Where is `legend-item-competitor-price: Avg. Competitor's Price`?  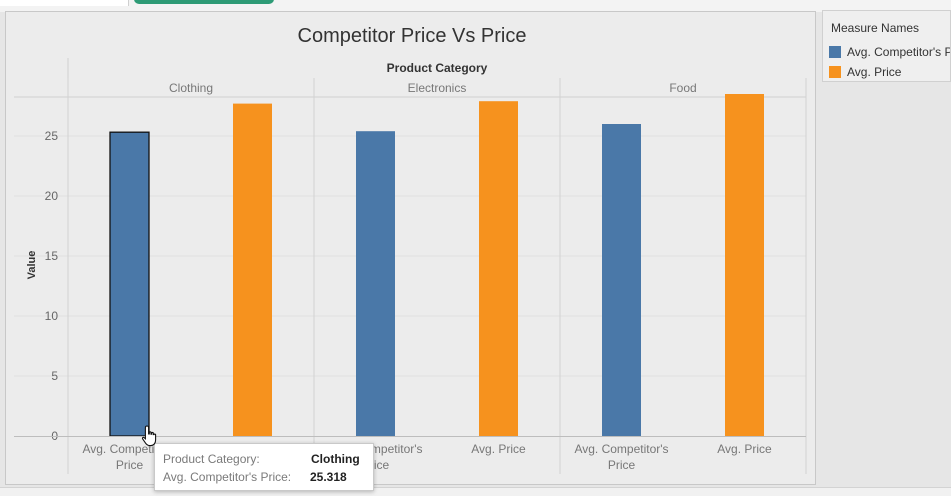
legend-item-competitor-price: Avg. Competitor's Price is located at coordinates (889, 52).